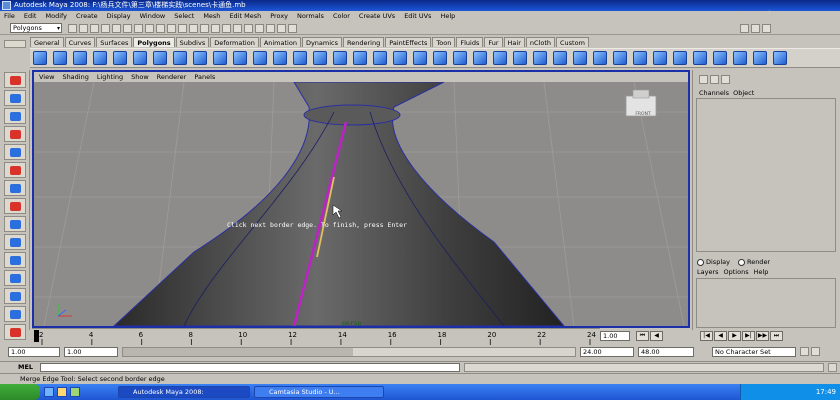  I want to click on menu-14: Help, so click(447, 16).